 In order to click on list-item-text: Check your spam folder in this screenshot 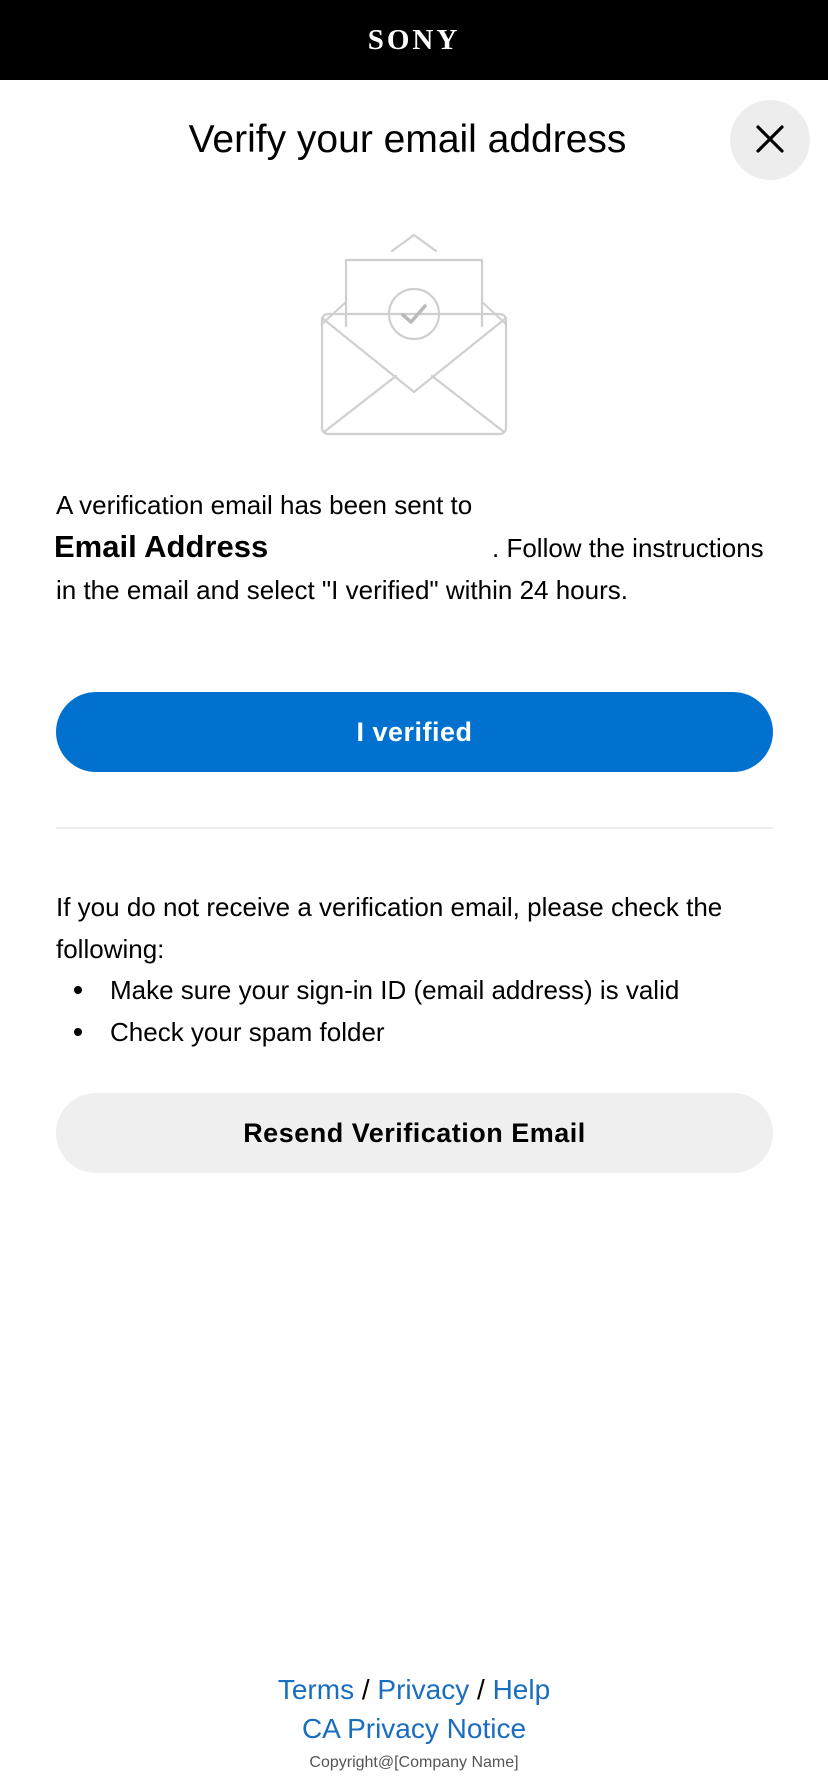, I will do `click(247, 1032)`.